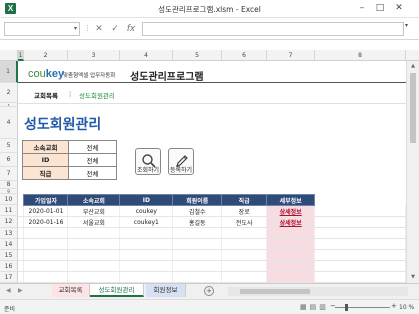  What do you see at coordinates (9, 210) in the screenshot?
I see `row-header: 11` at bounding box center [9, 210].